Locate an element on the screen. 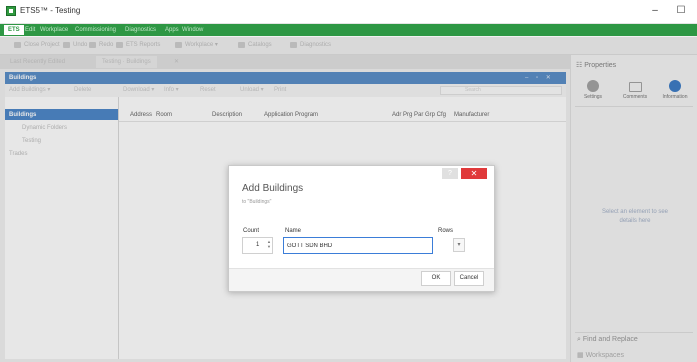  window-titlebar is located at coordinates (348, 12).